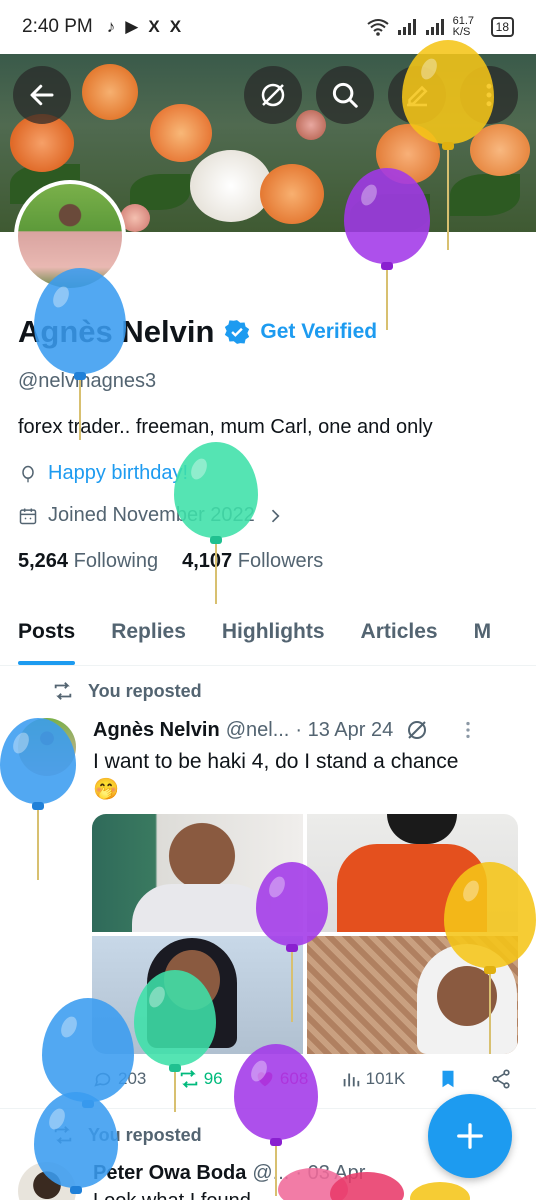 Image resolution: width=536 pixels, height=1200 pixels. I want to click on youtube-icon: ▶, so click(132, 26).